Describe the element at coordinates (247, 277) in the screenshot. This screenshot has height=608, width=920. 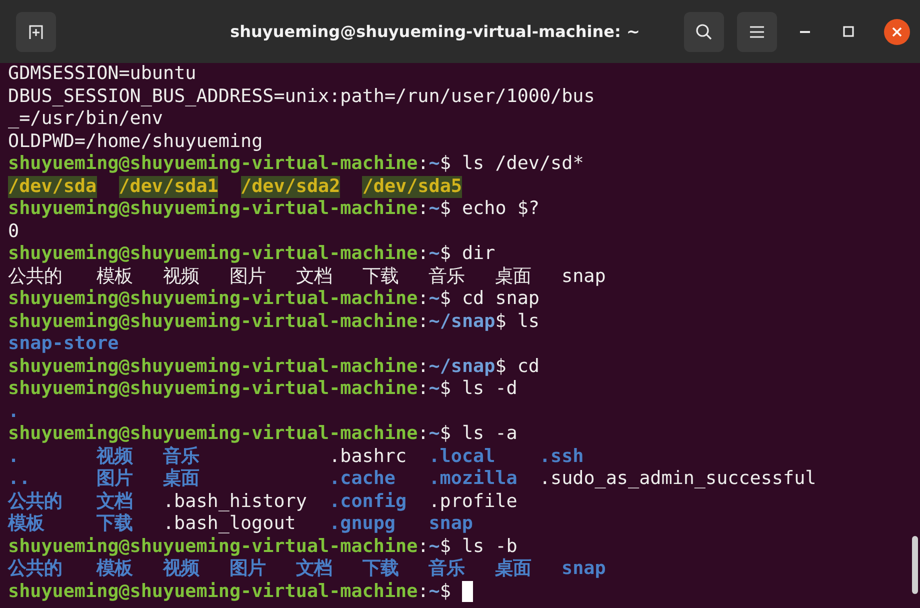
I see `terminal-text: 图片` at that location.